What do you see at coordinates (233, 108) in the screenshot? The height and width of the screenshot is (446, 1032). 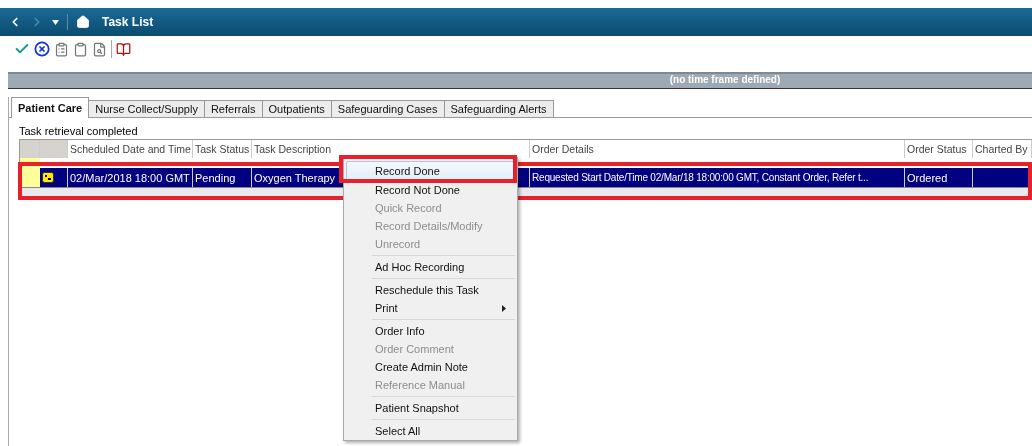 I see `tab: Referrals` at bounding box center [233, 108].